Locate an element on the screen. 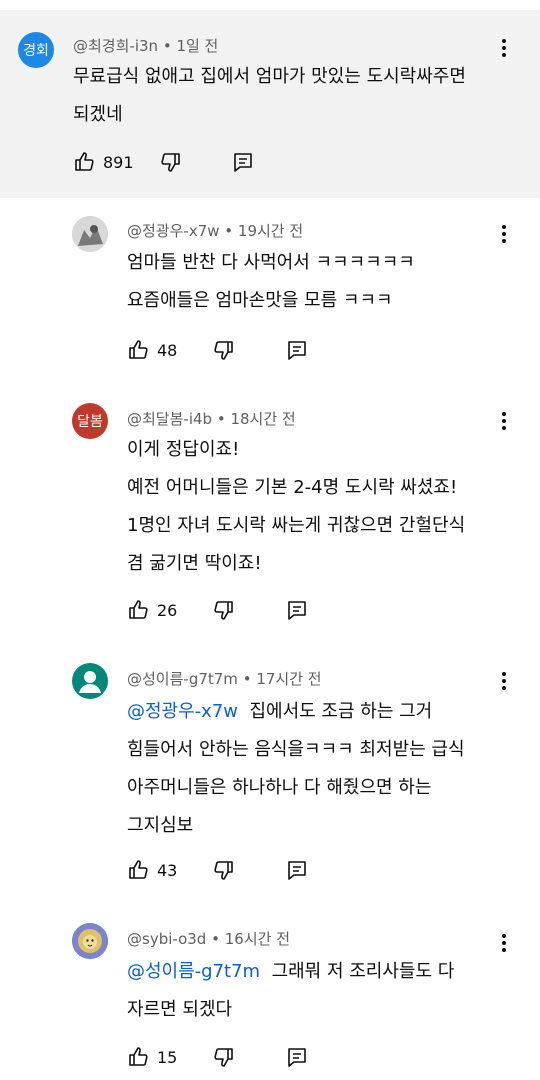  like-count: 43 is located at coordinates (167, 870).